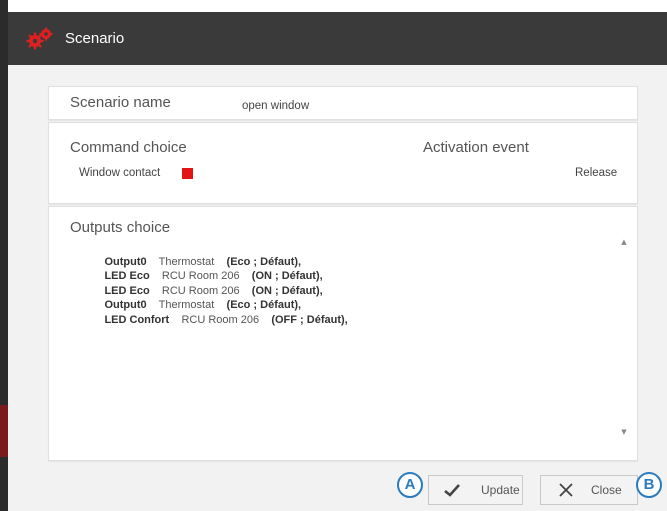  Describe the element at coordinates (275, 106) in the screenshot. I see `scenario-name-field: open window` at that location.